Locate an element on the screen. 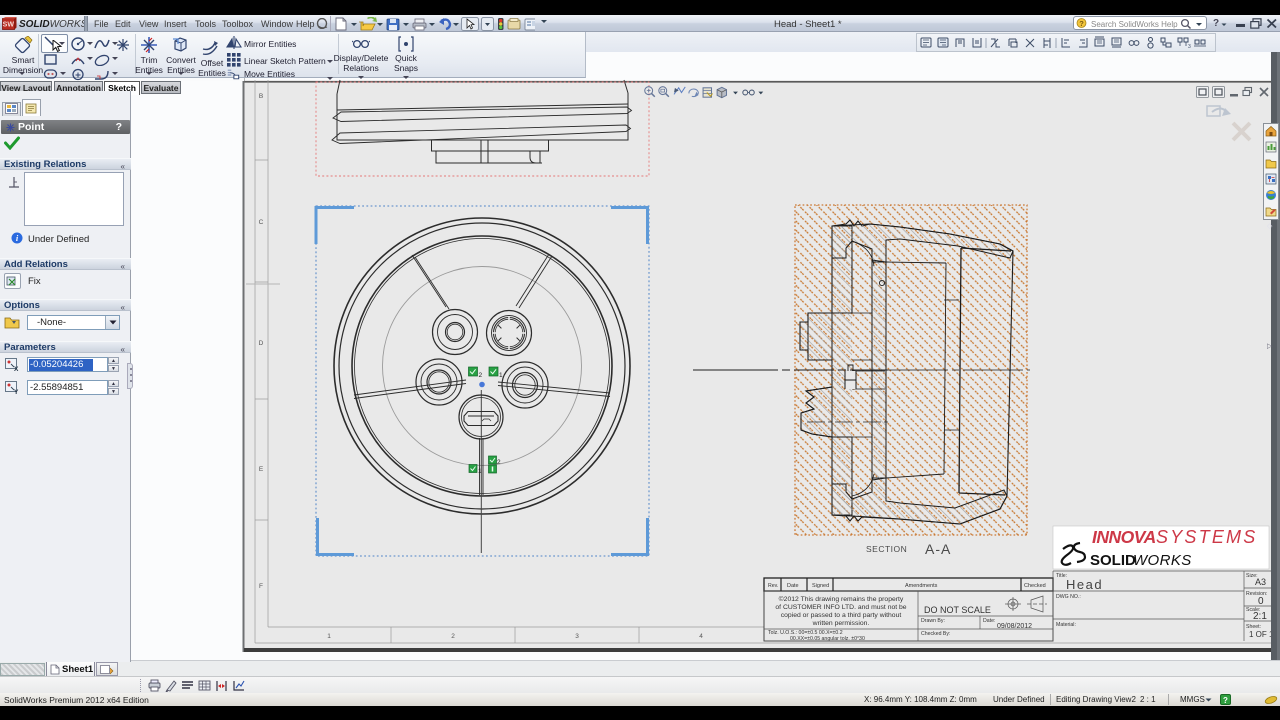 This screenshot has height=720, width=1280. svg-text: Y is located at coordinates (16, 392).